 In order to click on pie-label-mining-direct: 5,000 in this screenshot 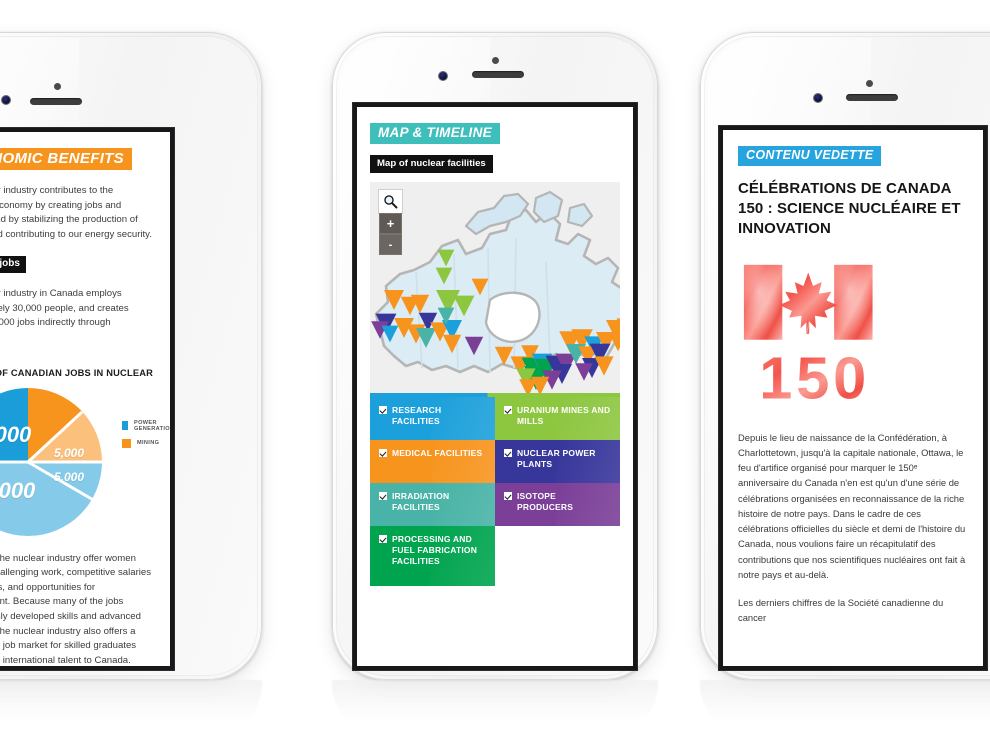, I will do `click(69, 452)`.